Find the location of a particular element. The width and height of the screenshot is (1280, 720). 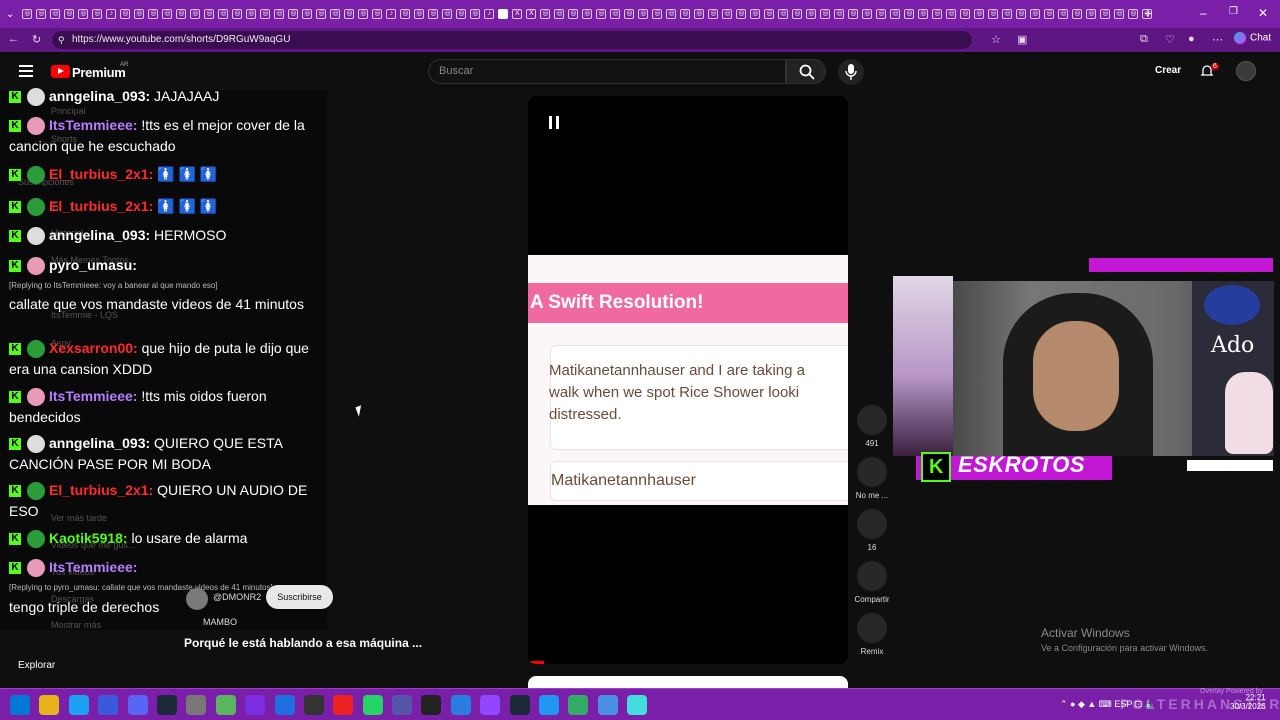

chat-username: Xexsarron00: is located at coordinates (93, 348).